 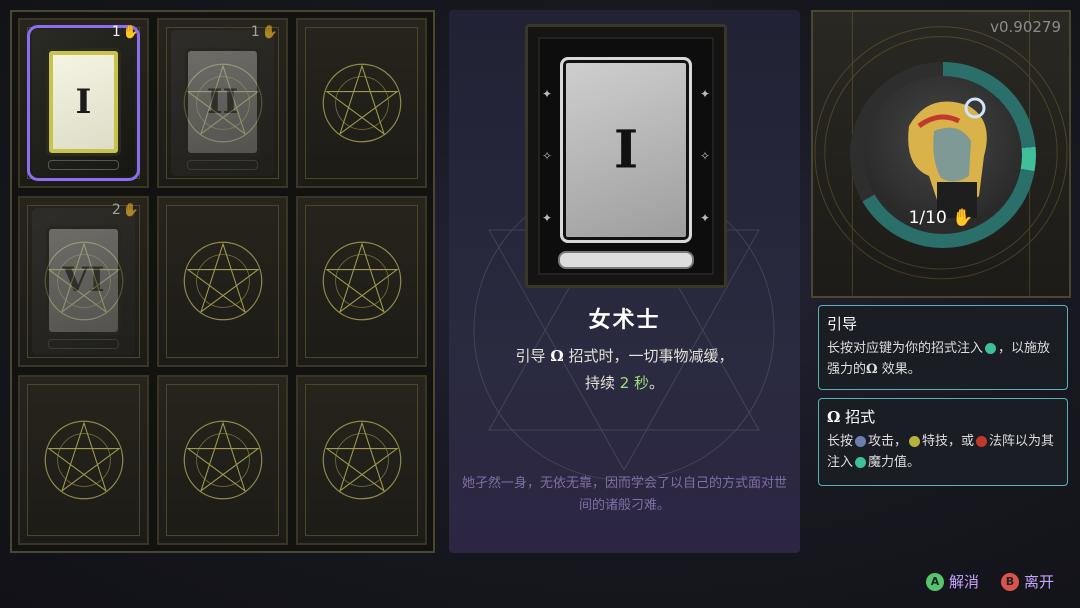 I want to click on arcana-card-slot: I 1 ✋, so click(x=83, y=103).